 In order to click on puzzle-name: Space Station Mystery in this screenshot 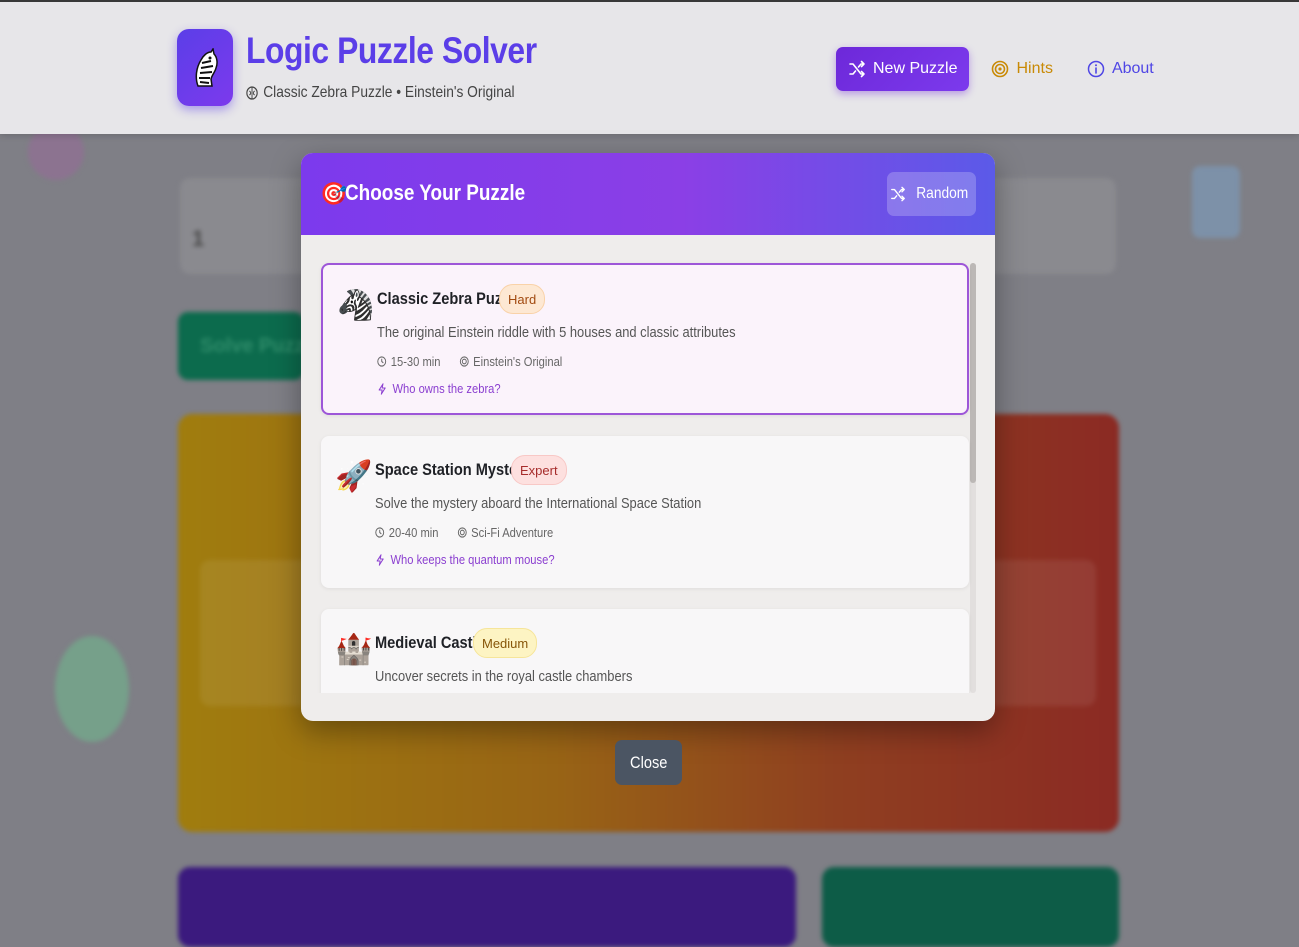, I will do `click(453, 469)`.